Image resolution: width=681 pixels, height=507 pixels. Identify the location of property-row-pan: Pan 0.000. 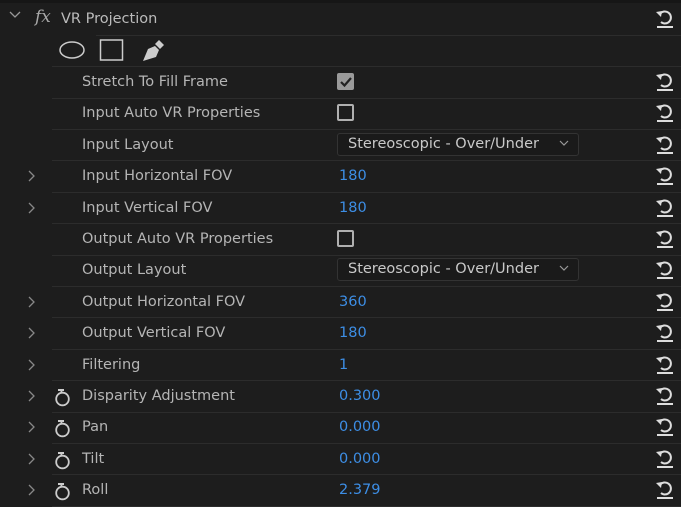
(340, 428).